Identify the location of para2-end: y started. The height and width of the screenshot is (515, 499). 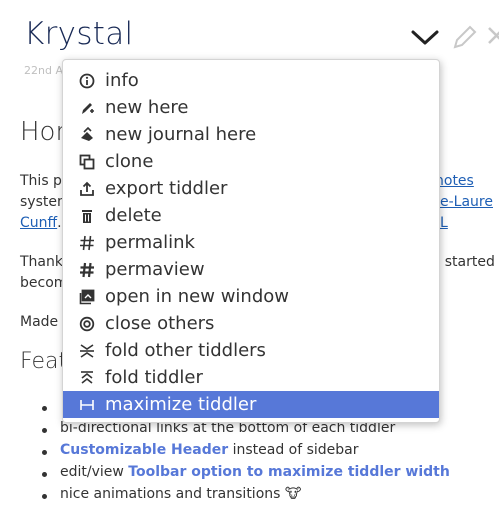
(463, 262).